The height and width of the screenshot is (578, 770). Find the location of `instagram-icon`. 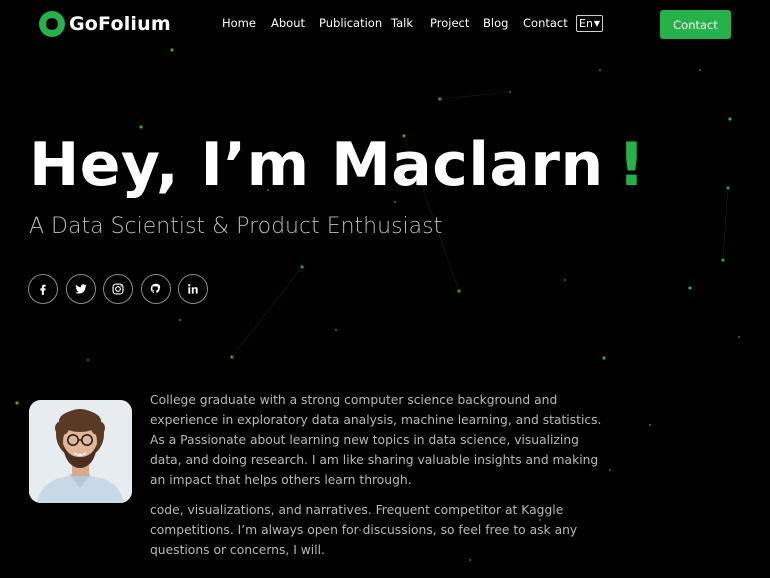

instagram-icon is located at coordinates (118, 289).